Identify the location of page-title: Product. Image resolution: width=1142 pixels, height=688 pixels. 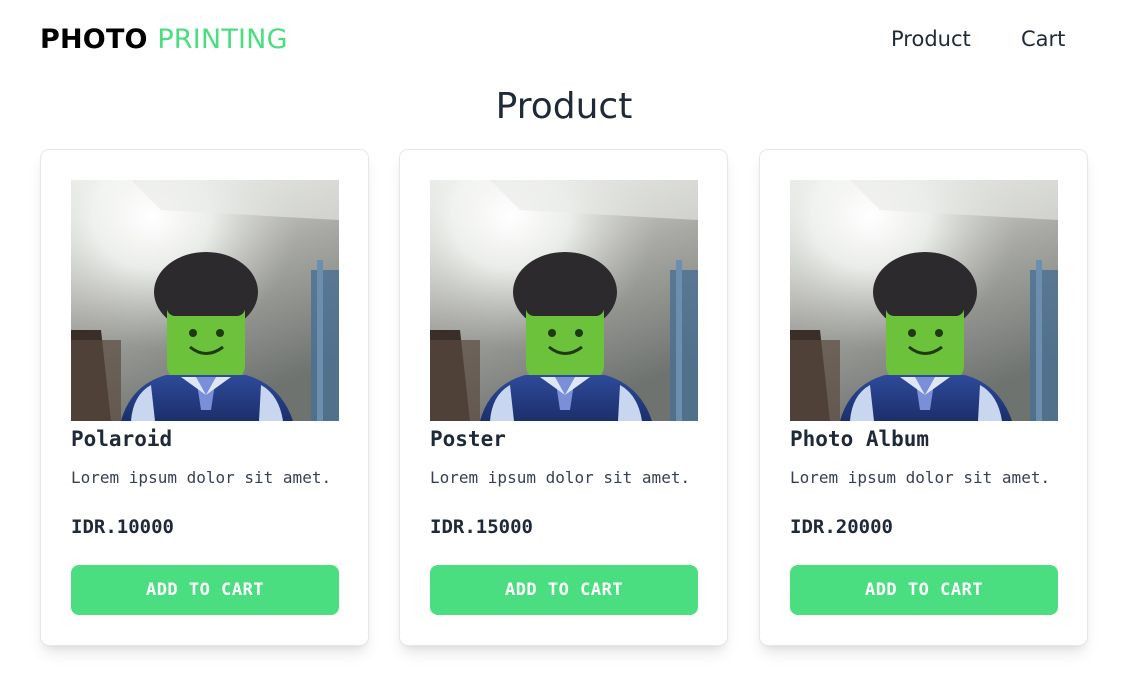
(564, 106).